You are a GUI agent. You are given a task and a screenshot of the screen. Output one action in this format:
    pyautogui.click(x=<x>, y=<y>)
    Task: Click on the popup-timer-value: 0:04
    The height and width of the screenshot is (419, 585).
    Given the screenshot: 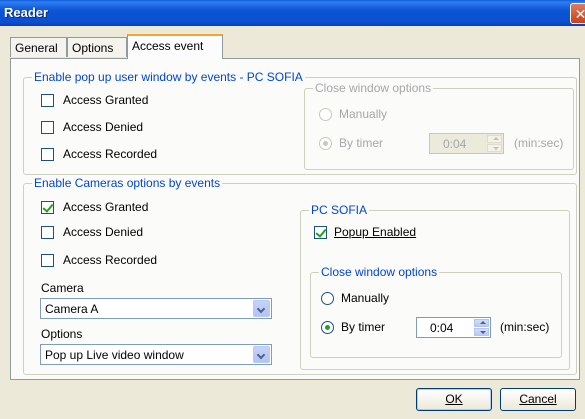 What is the action you would take?
    pyautogui.click(x=455, y=144)
    